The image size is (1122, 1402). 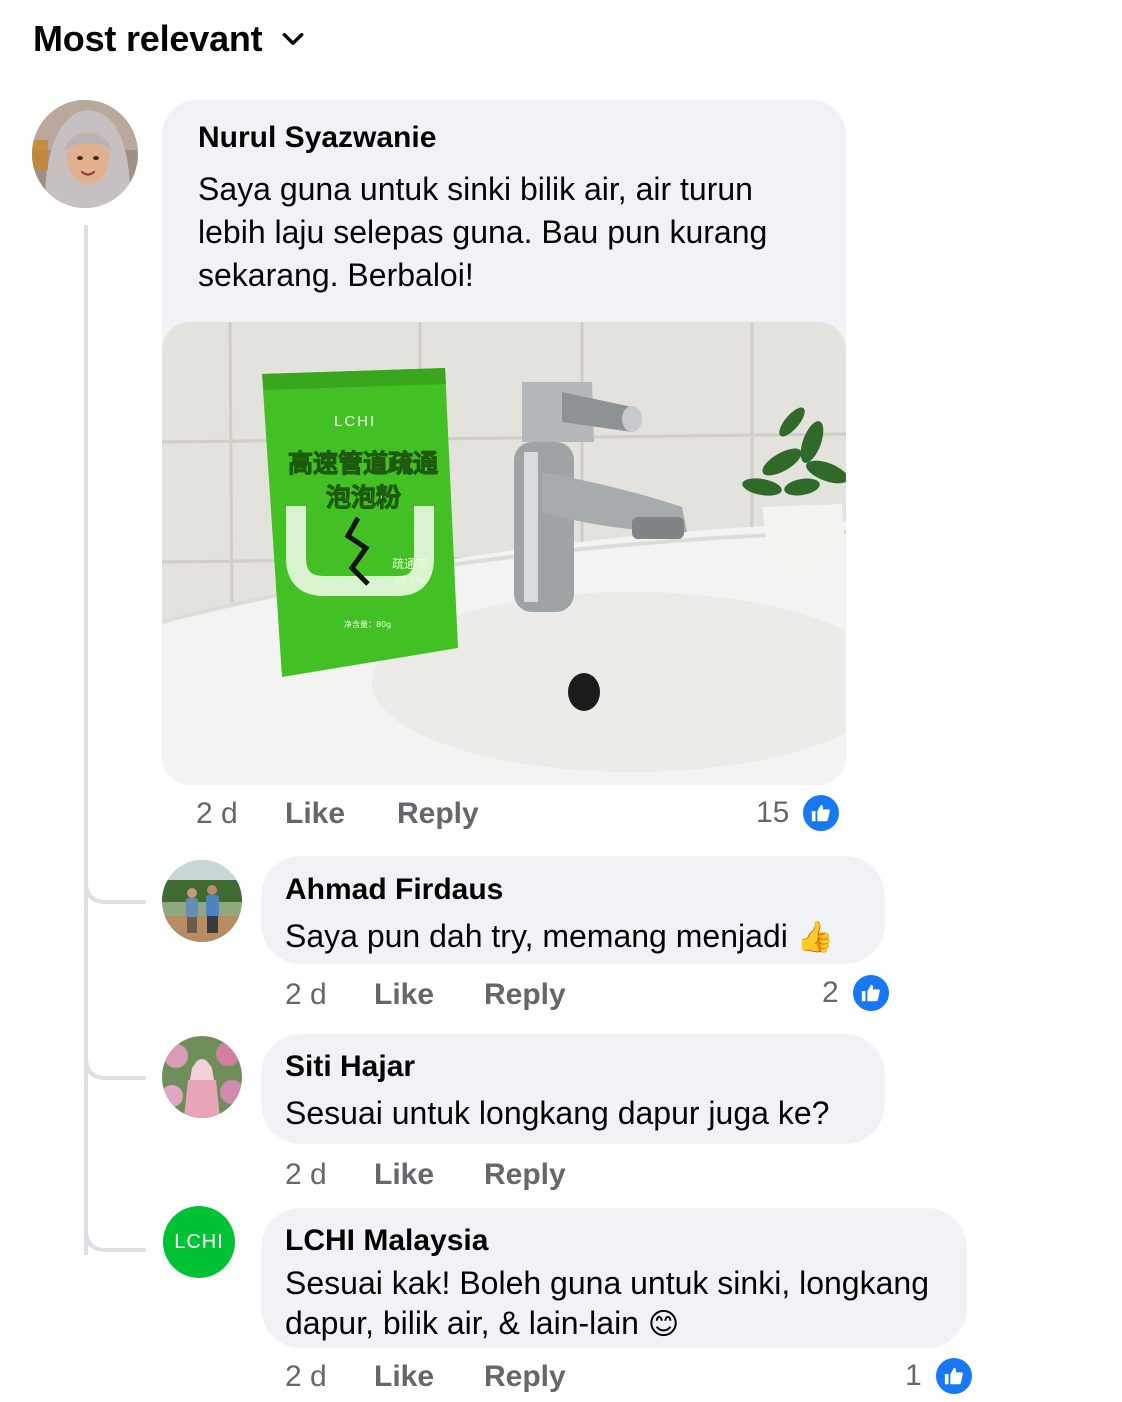 I want to click on chevron-down-icon, so click(x=293, y=39).